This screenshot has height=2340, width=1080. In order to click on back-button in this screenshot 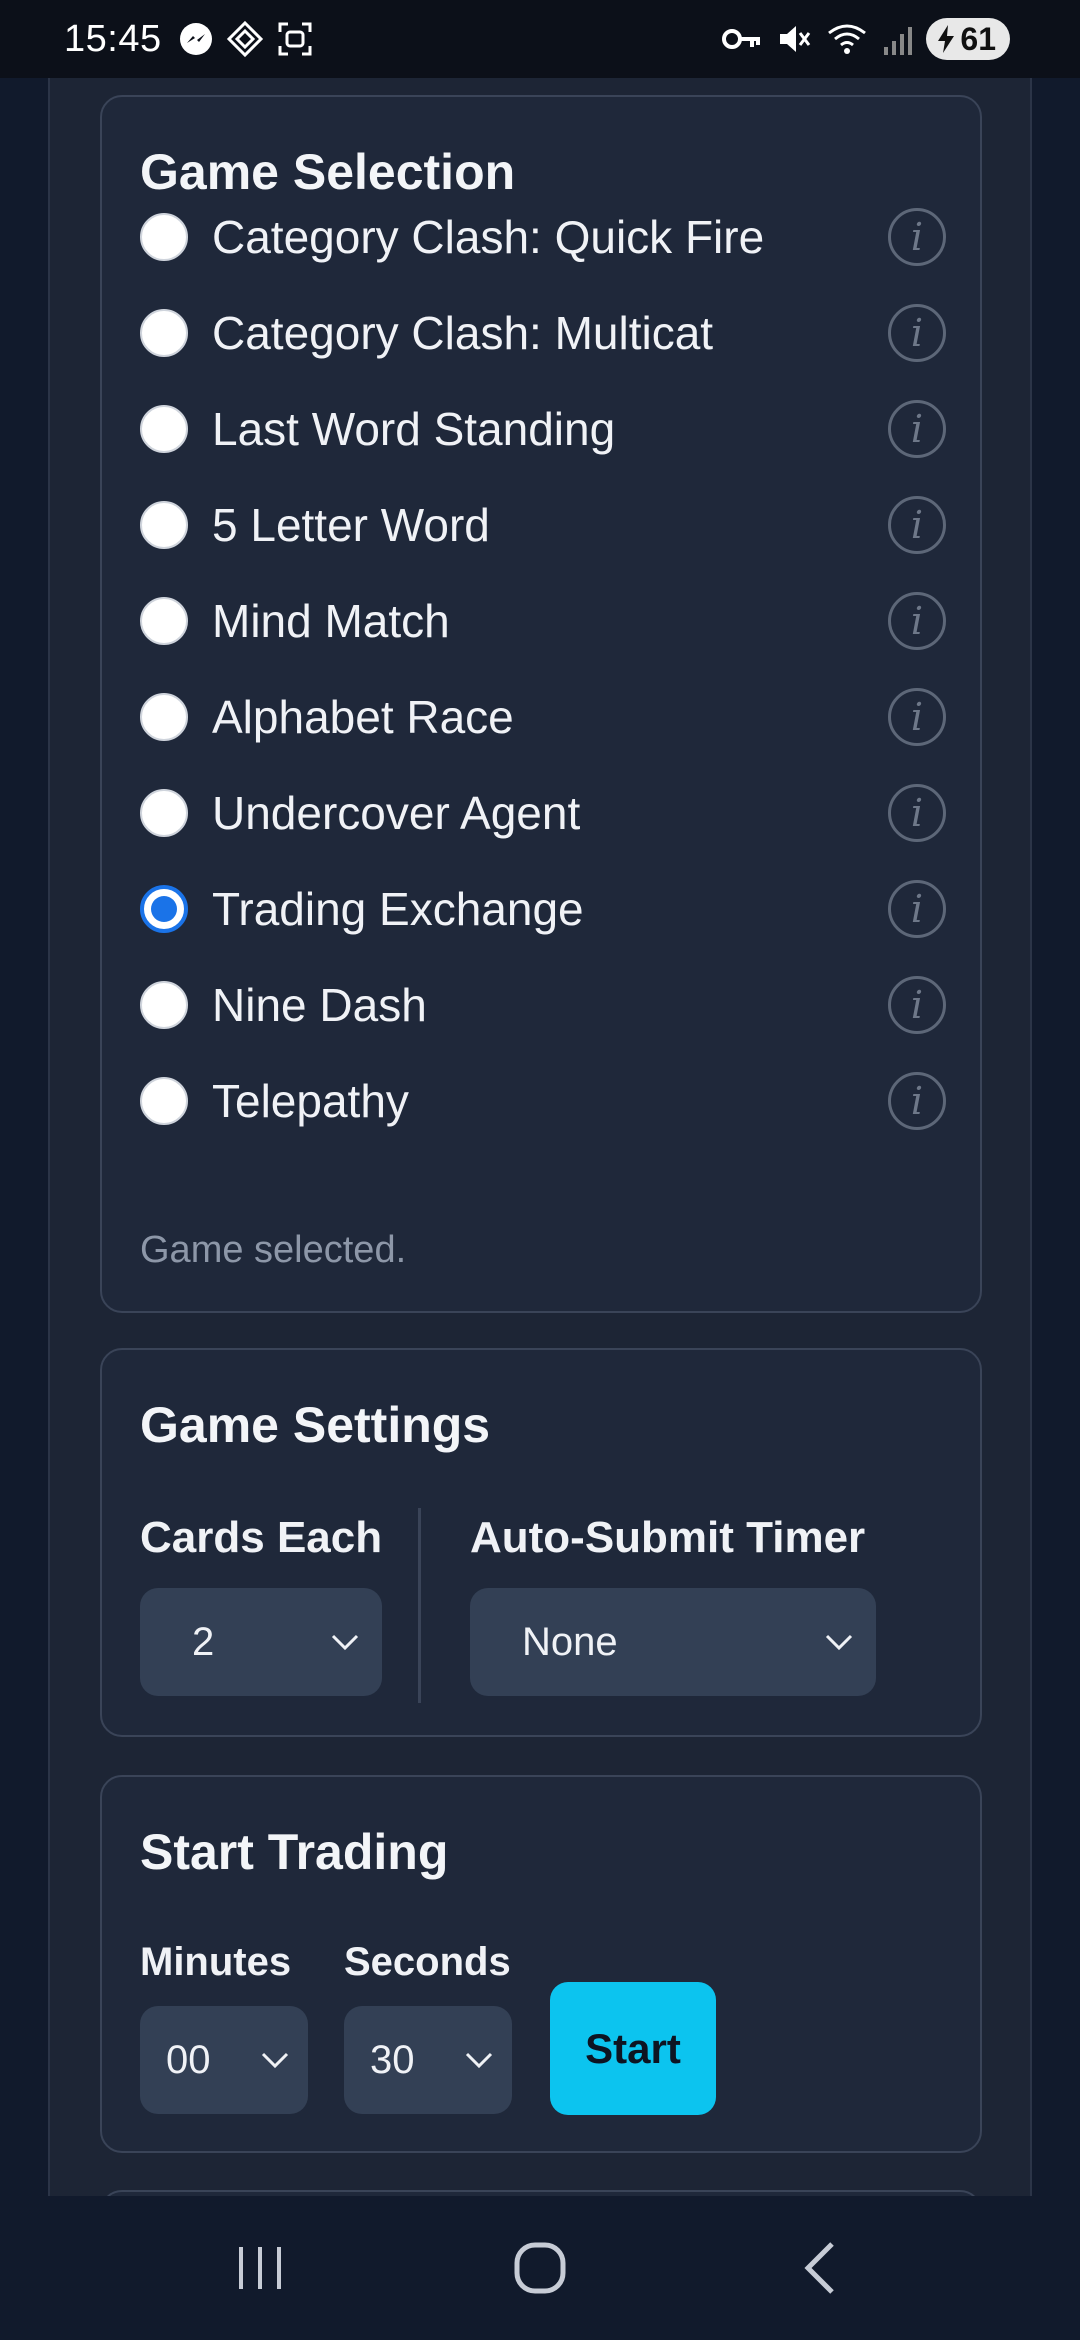, I will do `click(820, 2268)`.